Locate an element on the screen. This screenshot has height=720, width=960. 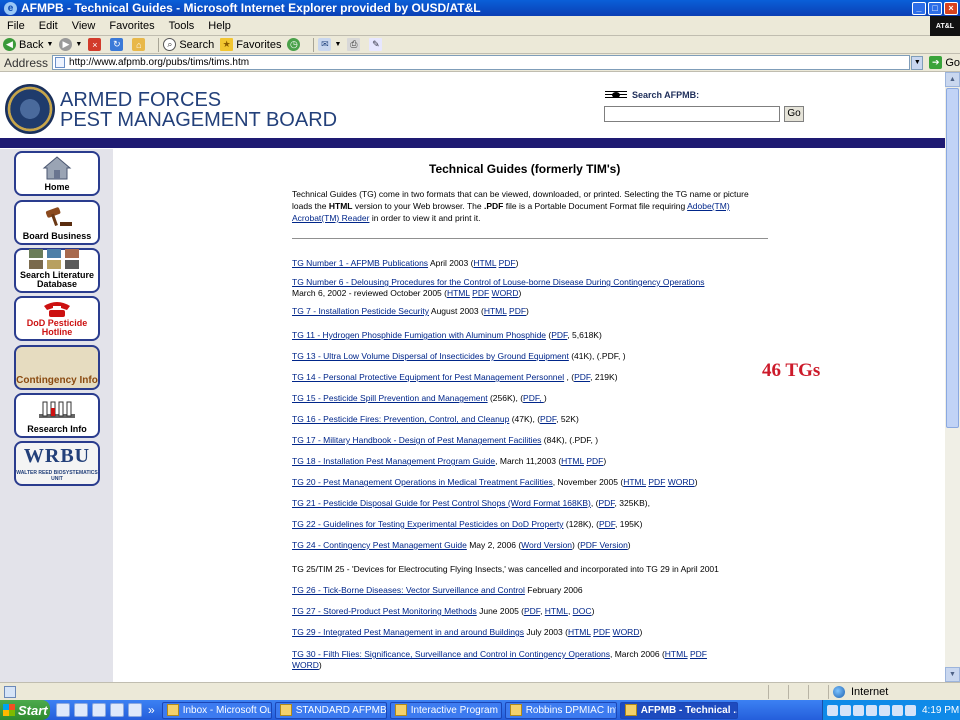
forward-button: ▶ ▼ is located at coordinates (70, 44).